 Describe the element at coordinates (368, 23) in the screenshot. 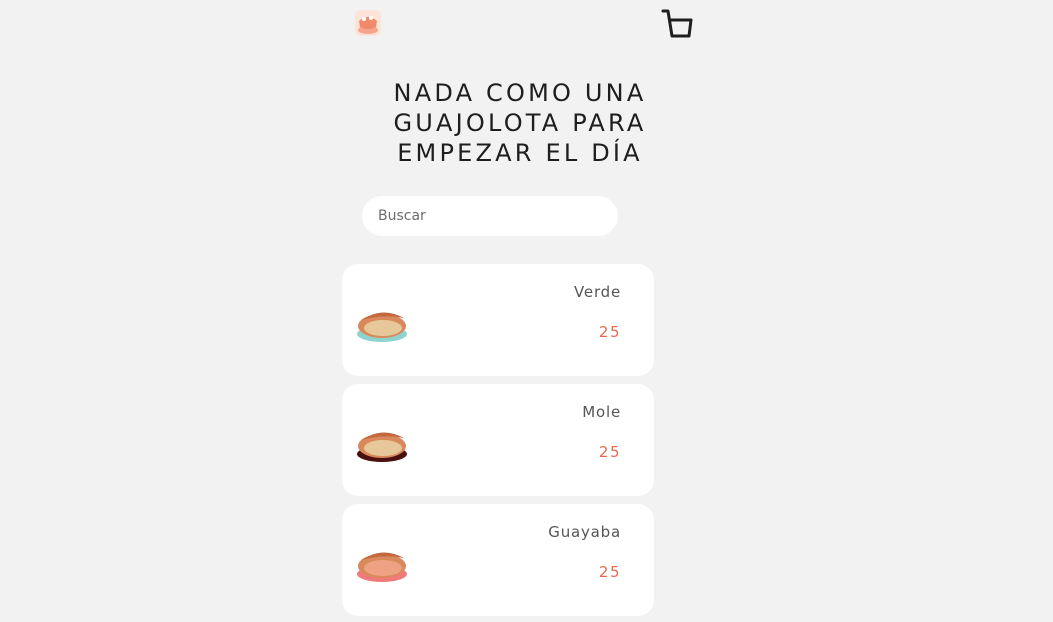

I see `guajolota-logo-icon` at that location.